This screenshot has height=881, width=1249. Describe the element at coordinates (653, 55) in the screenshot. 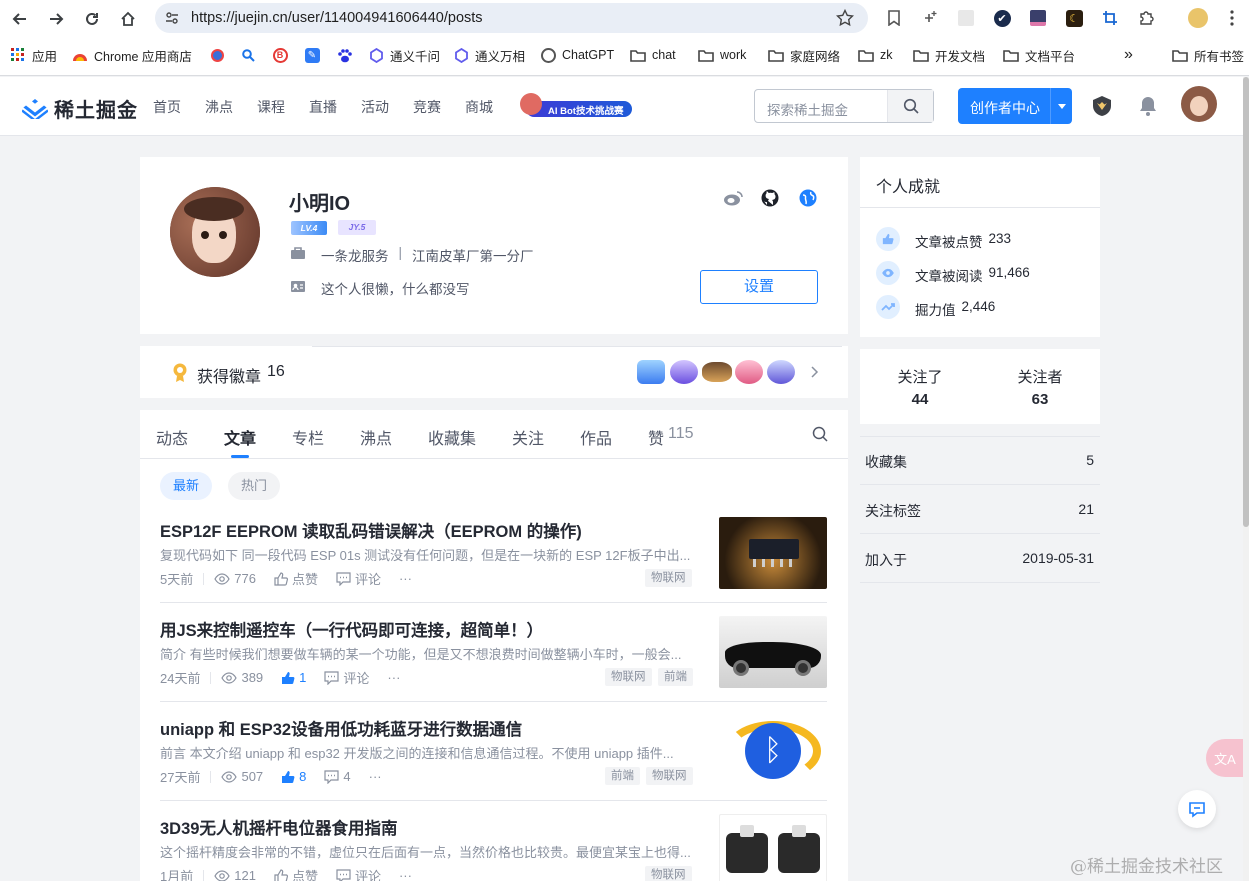

I see `bookmark-folder-chat: chat` at that location.